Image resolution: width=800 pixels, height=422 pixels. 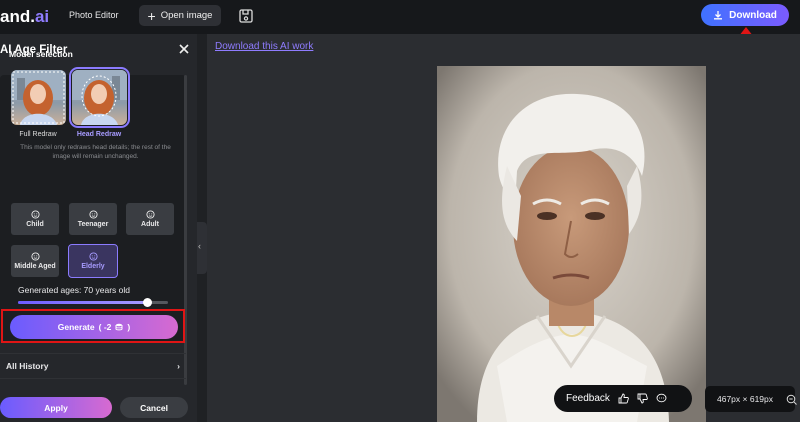 I want to click on generated-ages-text: Generated ages: 70 years old, so click(x=74, y=290).